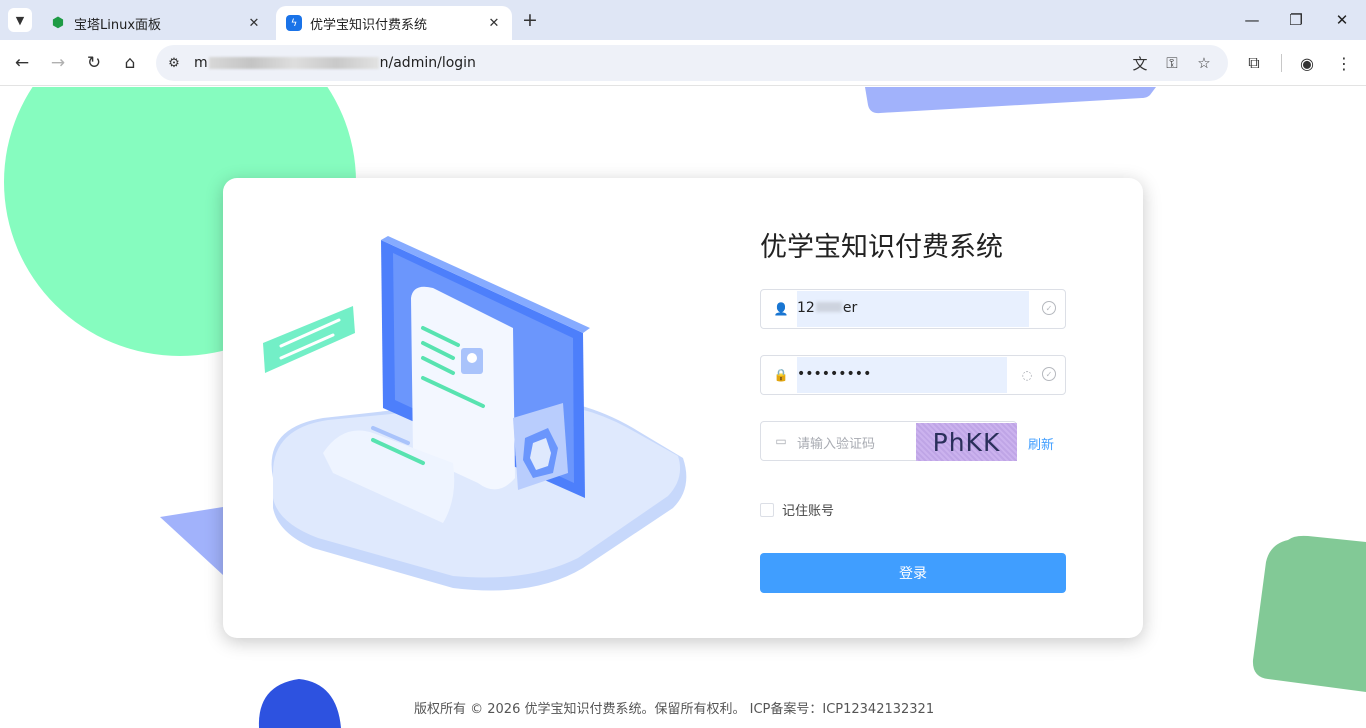  Describe the element at coordinates (806, 308) in the screenshot. I see `username-value-start: 12` at that location.